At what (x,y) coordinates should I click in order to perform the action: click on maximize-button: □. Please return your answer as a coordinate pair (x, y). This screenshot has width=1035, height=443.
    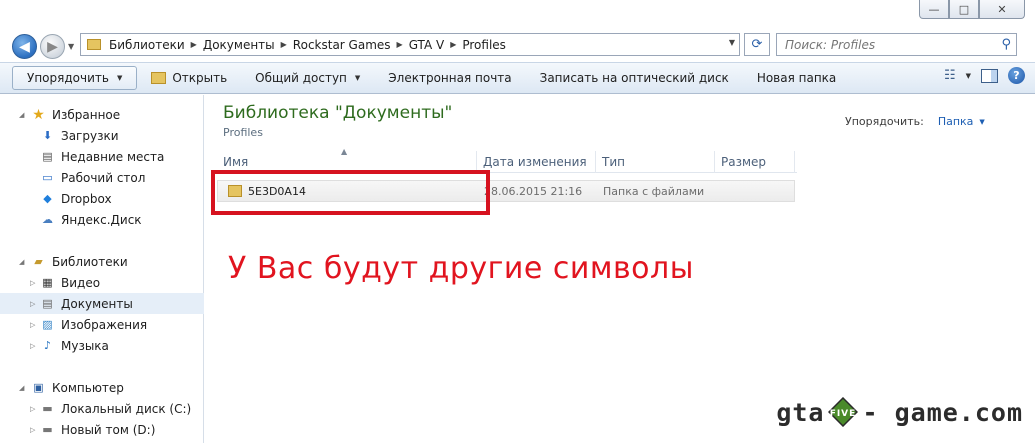
    Looking at the image, I should click on (964, 9).